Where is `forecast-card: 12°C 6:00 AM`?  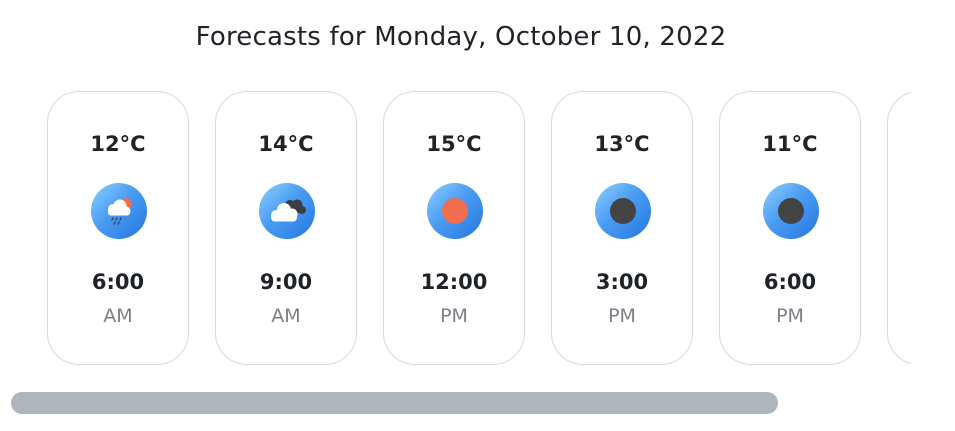 forecast-card: 12°C 6:00 AM is located at coordinates (118, 228).